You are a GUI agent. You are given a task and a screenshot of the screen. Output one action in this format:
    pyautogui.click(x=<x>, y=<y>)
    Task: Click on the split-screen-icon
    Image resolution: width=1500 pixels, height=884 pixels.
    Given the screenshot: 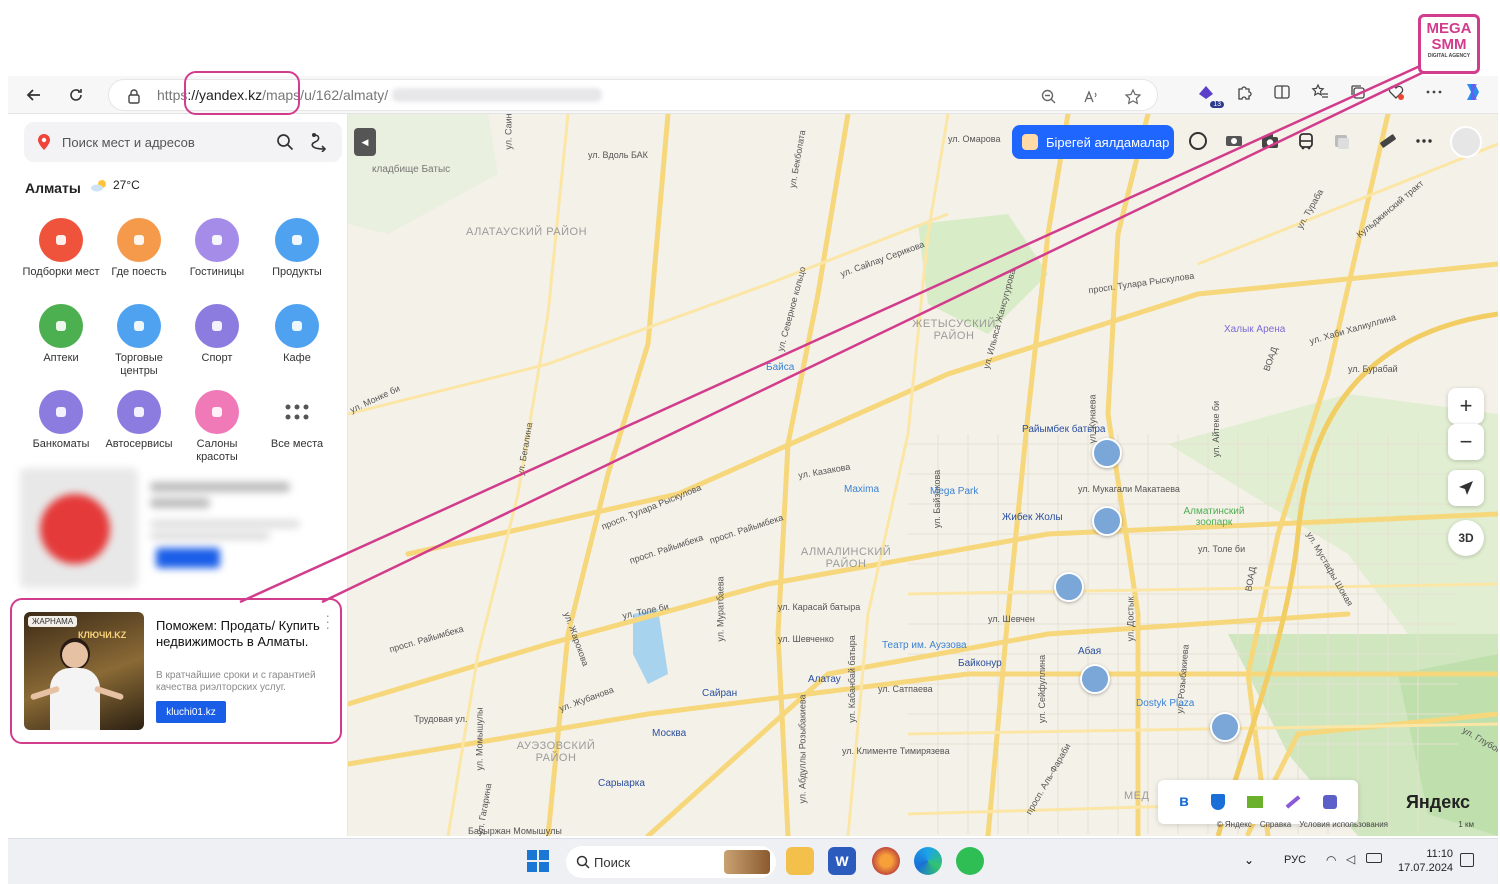 What is the action you would take?
    pyautogui.click(x=1282, y=92)
    